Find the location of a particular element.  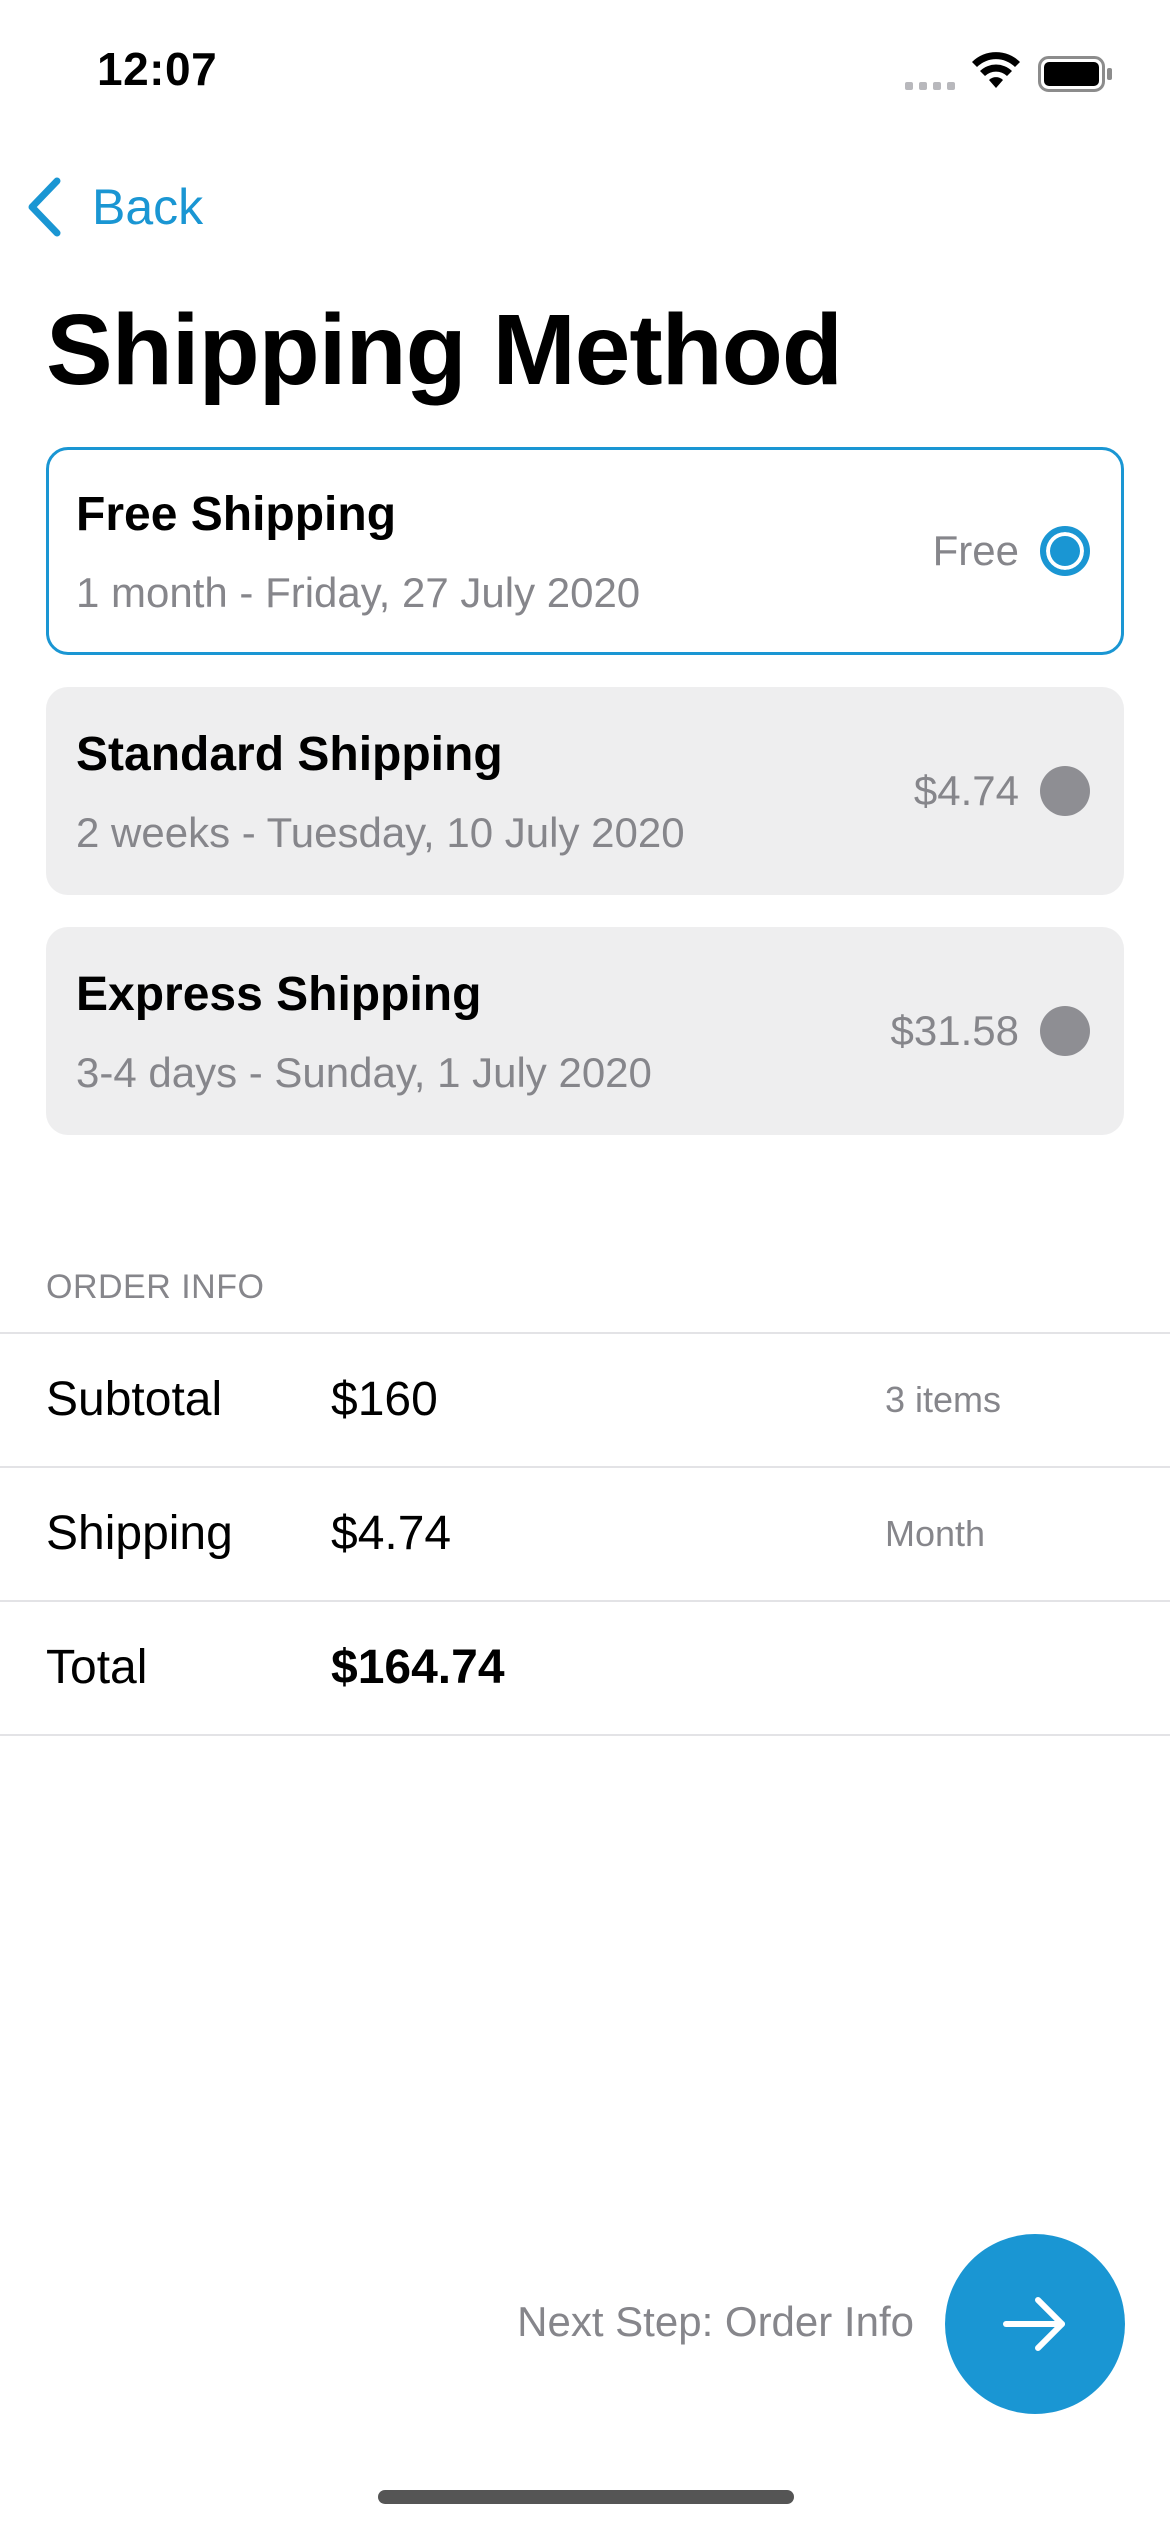

option-price: $31.58 is located at coordinates (954, 1030).